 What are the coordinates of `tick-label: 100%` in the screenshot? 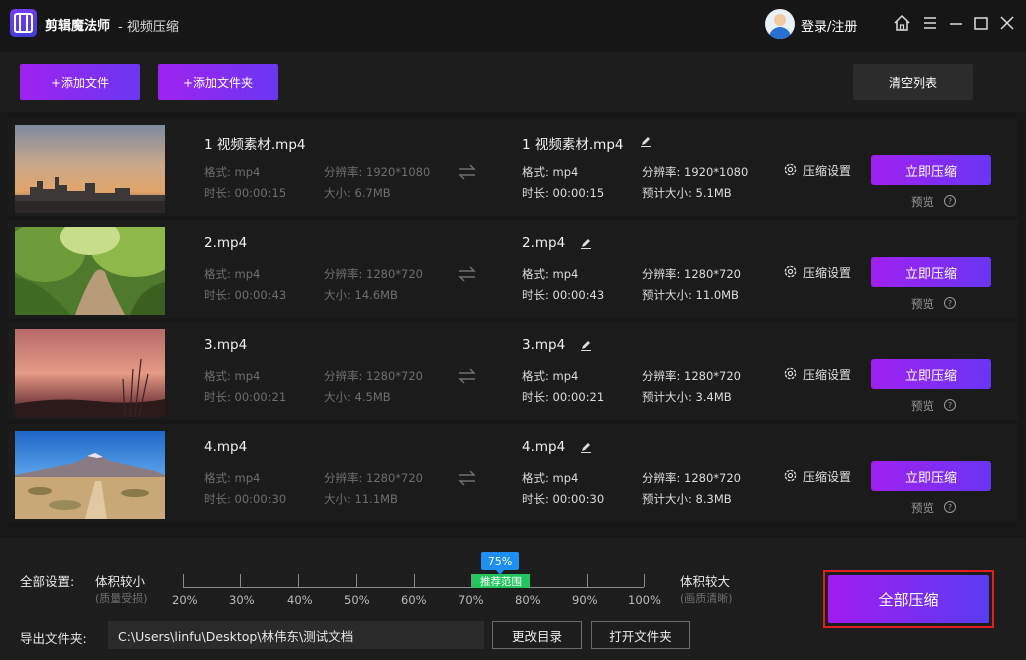 It's located at (644, 600).